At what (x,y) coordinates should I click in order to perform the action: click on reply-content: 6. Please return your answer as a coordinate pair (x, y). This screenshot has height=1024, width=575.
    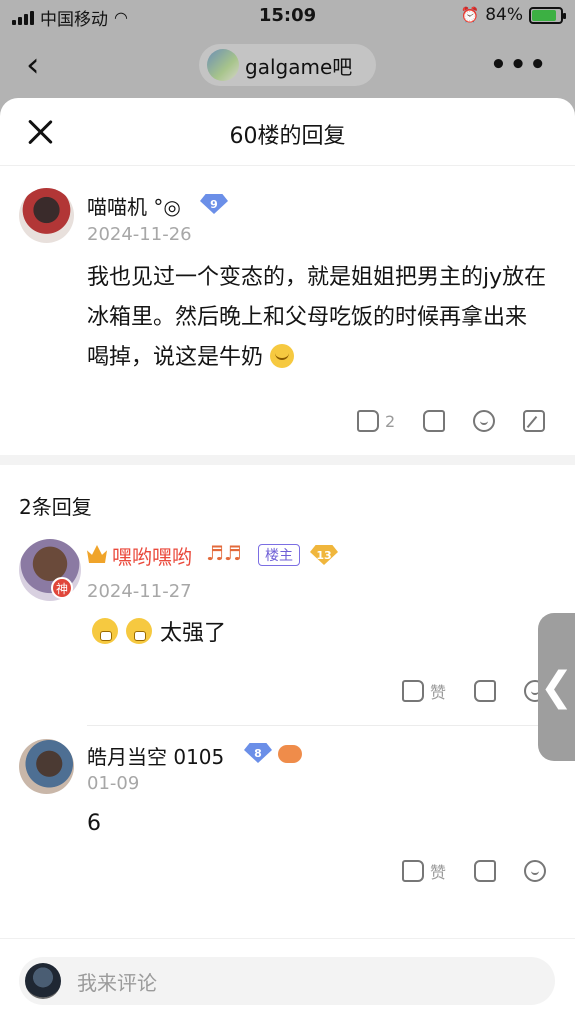
    Looking at the image, I should click on (94, 823).